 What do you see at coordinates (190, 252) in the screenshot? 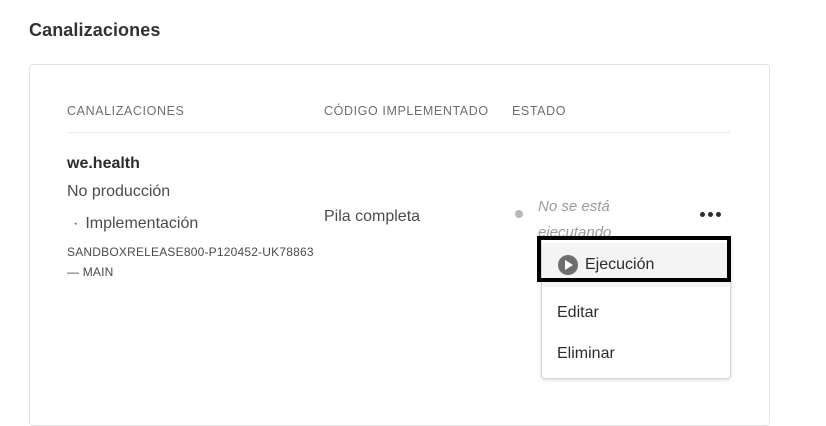
I see `pipeline-branch: SANDBOXRELEASE800-P120452-UK78863` at bounding box center [190, 252].